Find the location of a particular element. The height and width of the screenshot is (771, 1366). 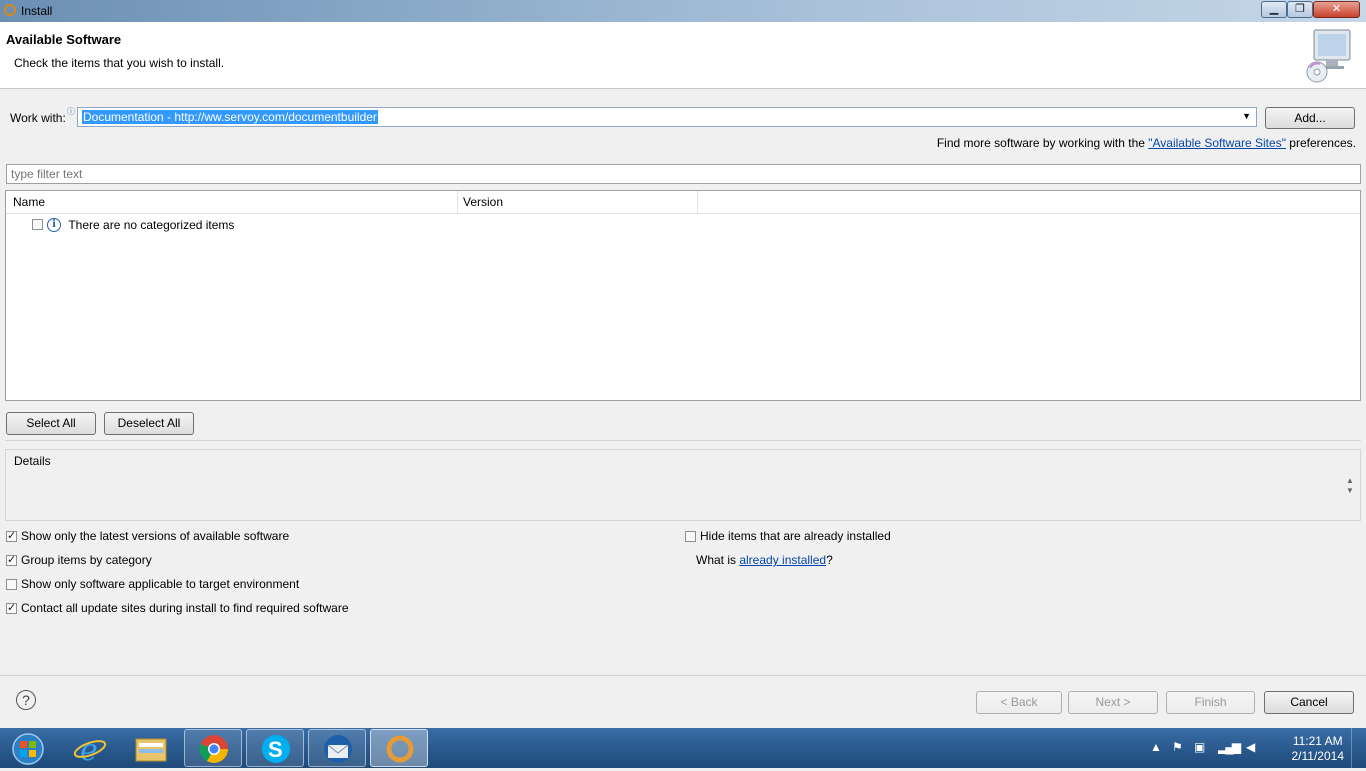

select-all-button: Select All is located at coordinates (51, 423).